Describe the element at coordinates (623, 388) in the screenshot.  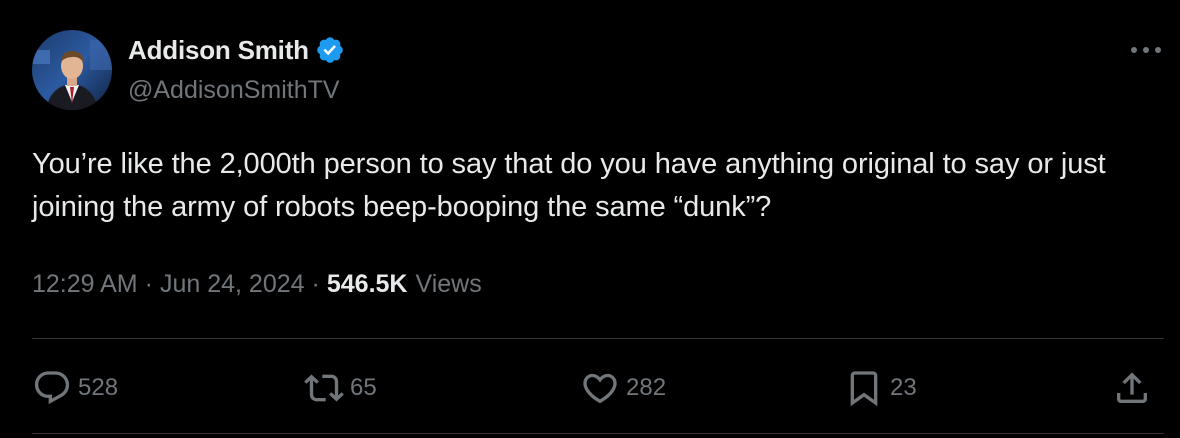
I see `like-button: 282` at that location.